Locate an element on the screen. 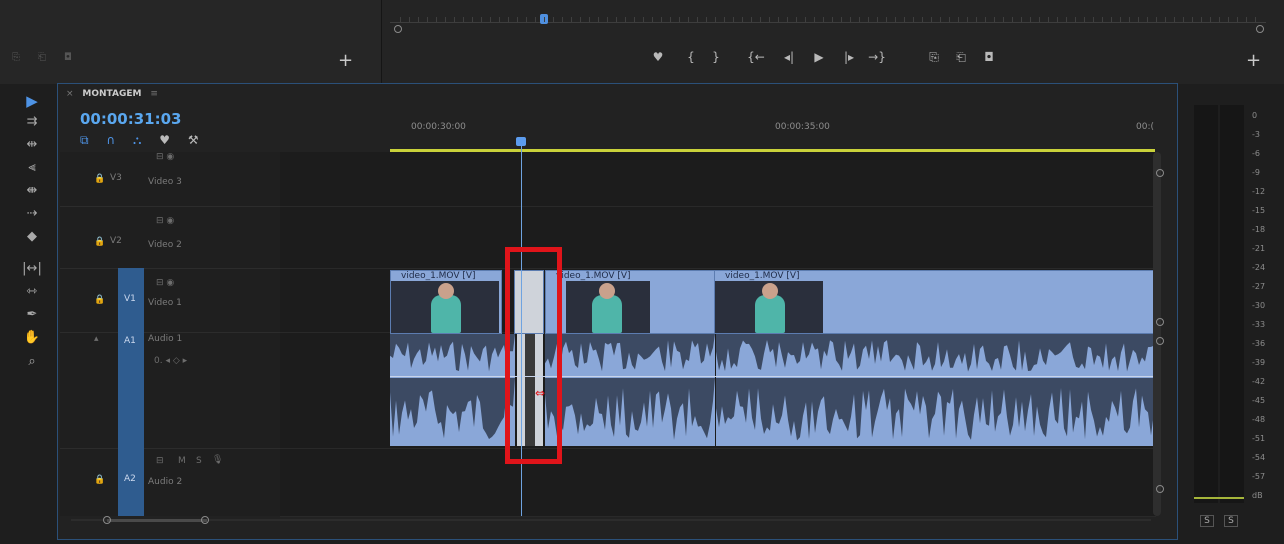 The image size is (1284, 544). meter-right-channel is located at coordinates (1232, 304).